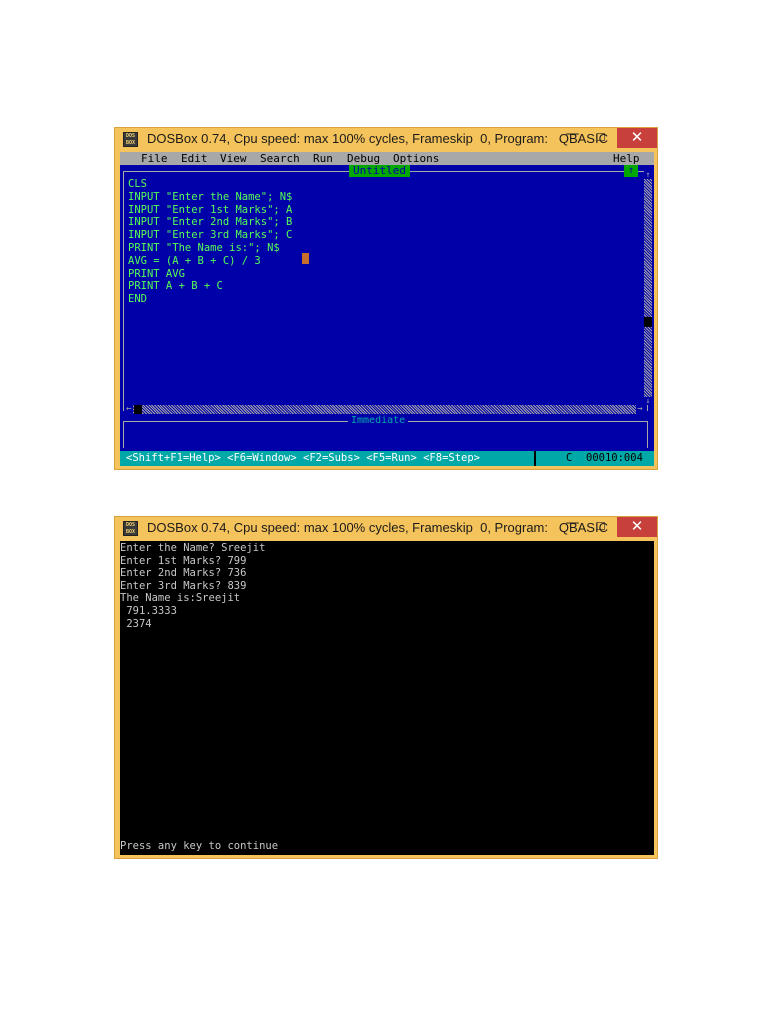 The height and width of the screenshot is (1024, 768). Describe the element at coordinates (138, 409) in the screenshot. I see `horizontal-scroll-thumb` at that location.